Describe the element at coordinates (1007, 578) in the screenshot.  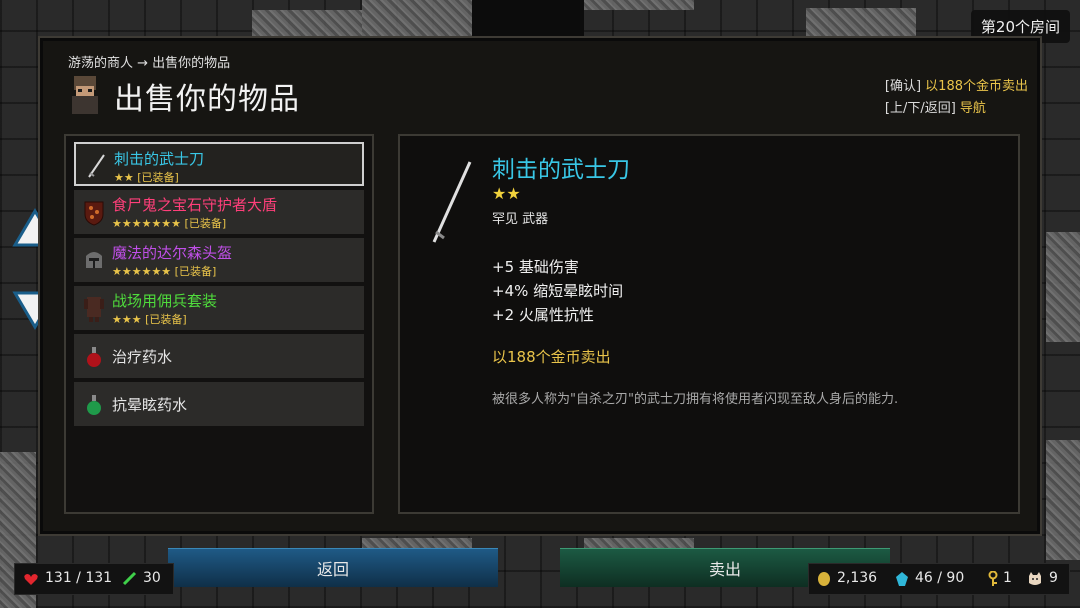
I see `keys-value: 1` at that location.